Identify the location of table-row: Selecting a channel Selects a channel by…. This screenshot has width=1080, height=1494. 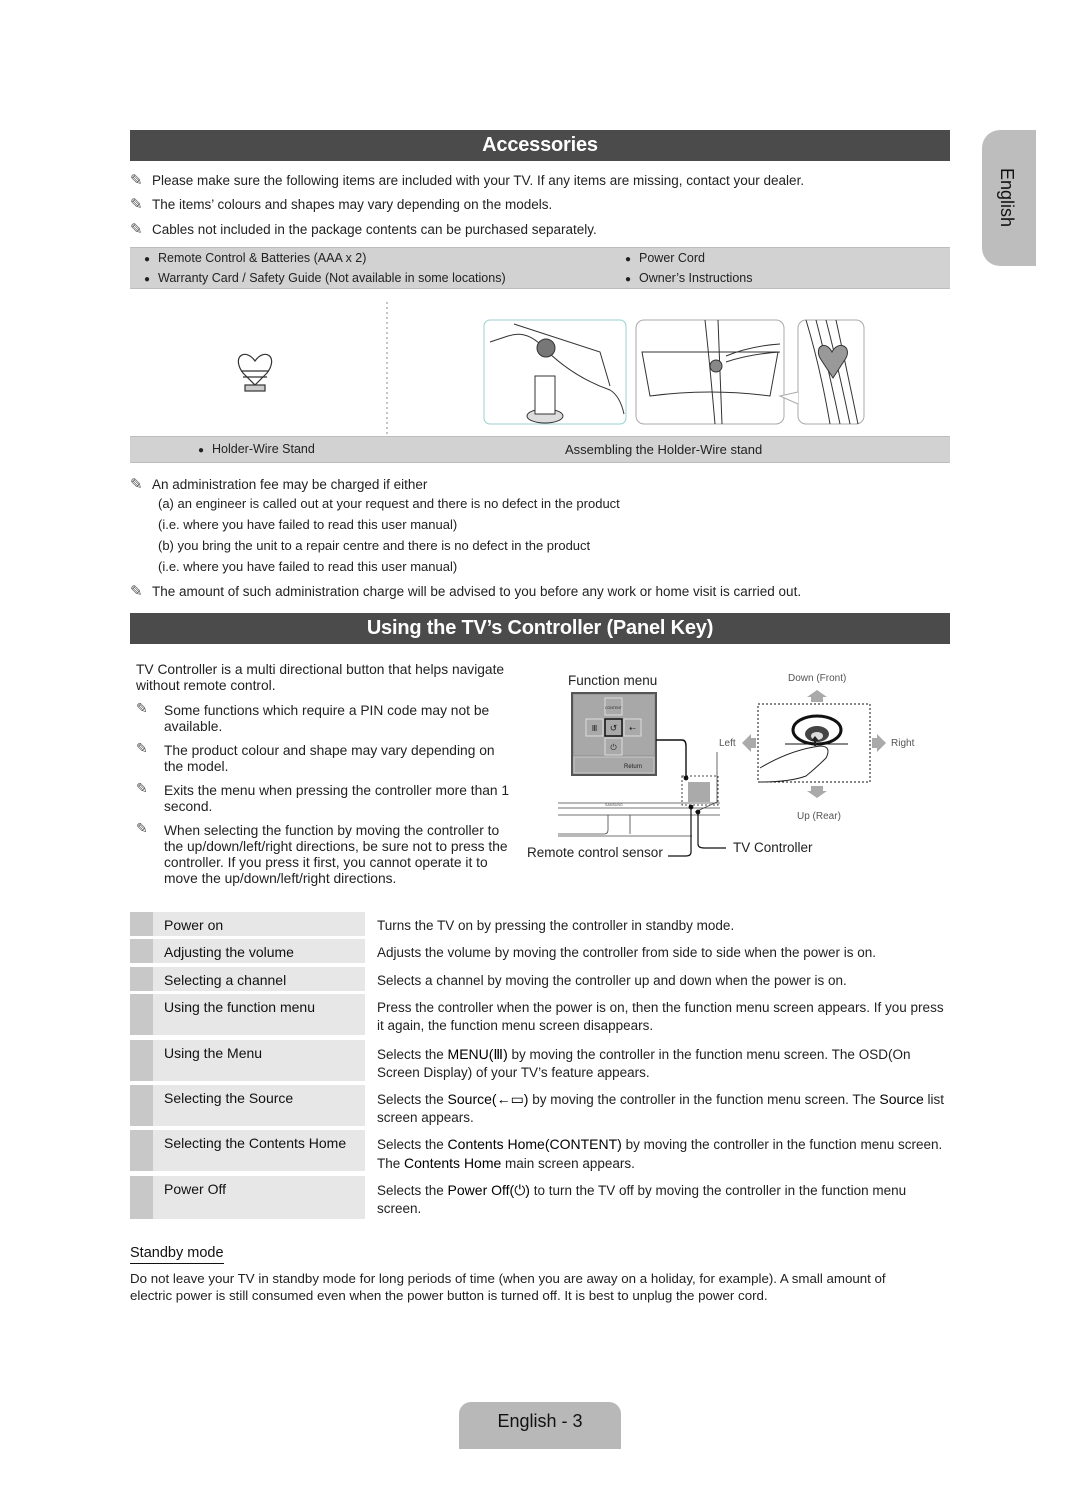
(540, 980).